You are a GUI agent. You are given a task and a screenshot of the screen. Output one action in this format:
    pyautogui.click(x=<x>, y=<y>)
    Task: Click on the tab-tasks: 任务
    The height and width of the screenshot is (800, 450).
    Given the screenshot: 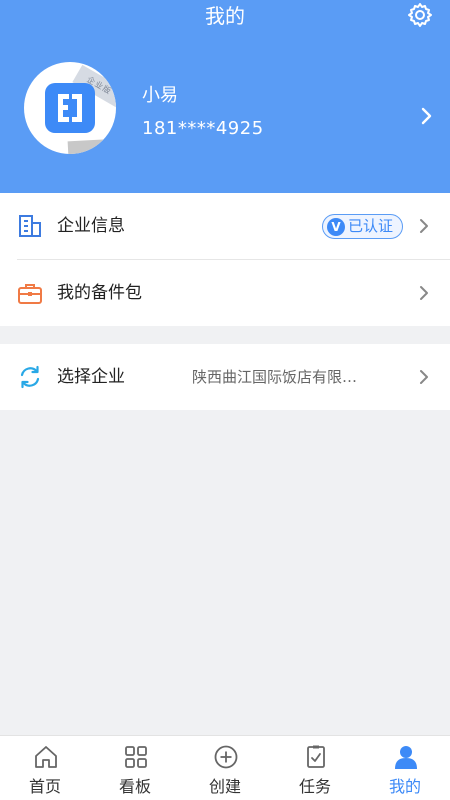 What is the action you would take?
    pyautogui.click(x=315, y=768)
    